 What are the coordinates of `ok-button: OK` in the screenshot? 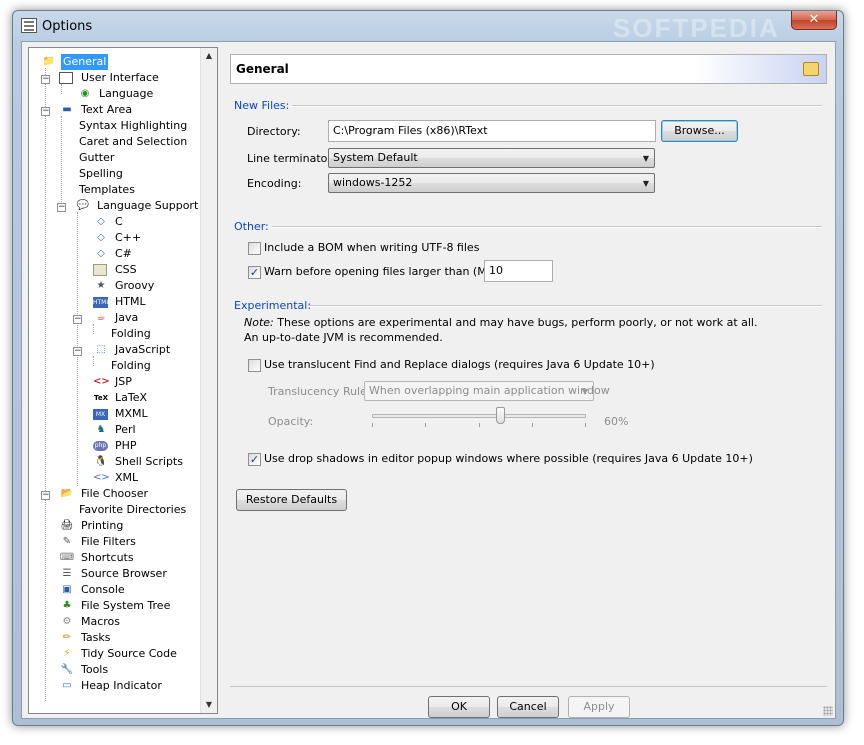 It's located at (459, 707).